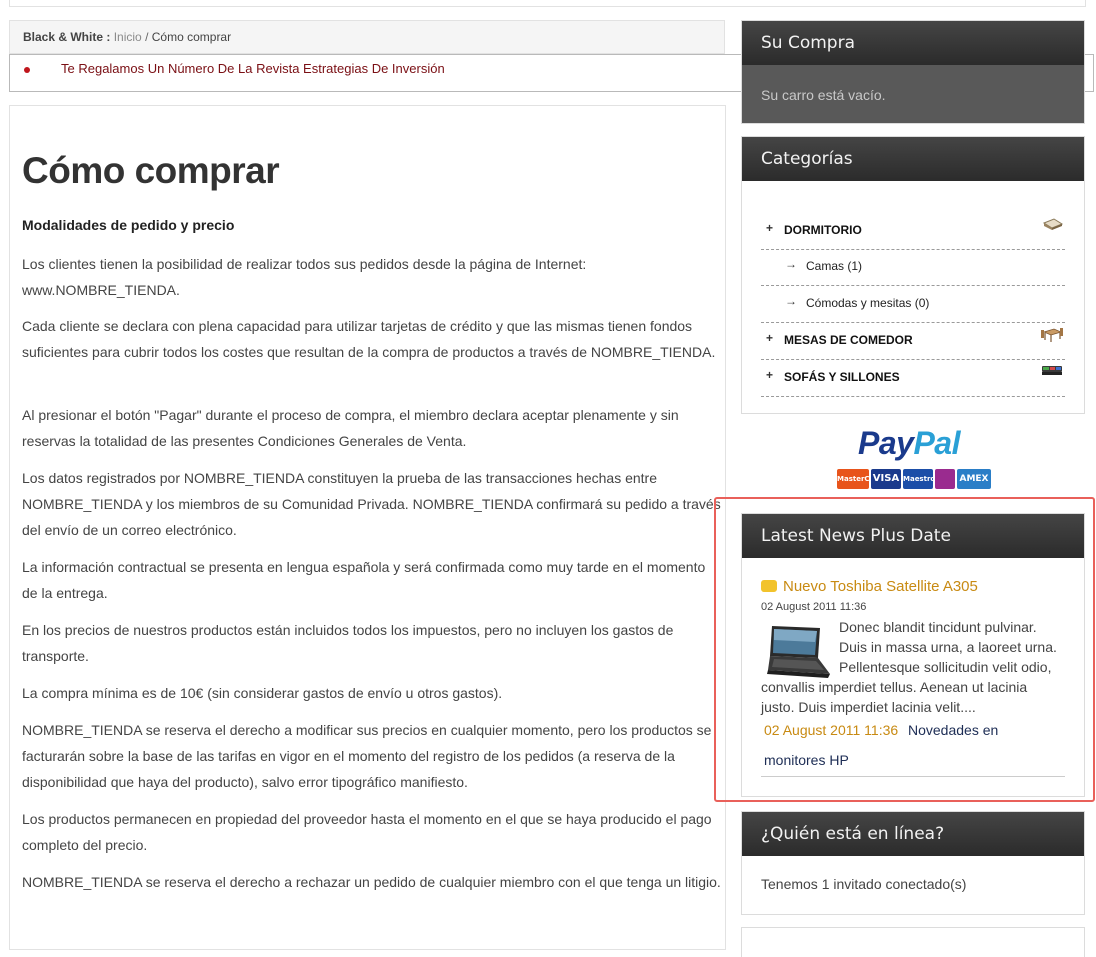 The width and height of the screenshot is (1096, 957). What do you see at coordinates (909, 443) in the screenshot?
I see `paypal-logo: PayPal` at bounding box center [909, 443].